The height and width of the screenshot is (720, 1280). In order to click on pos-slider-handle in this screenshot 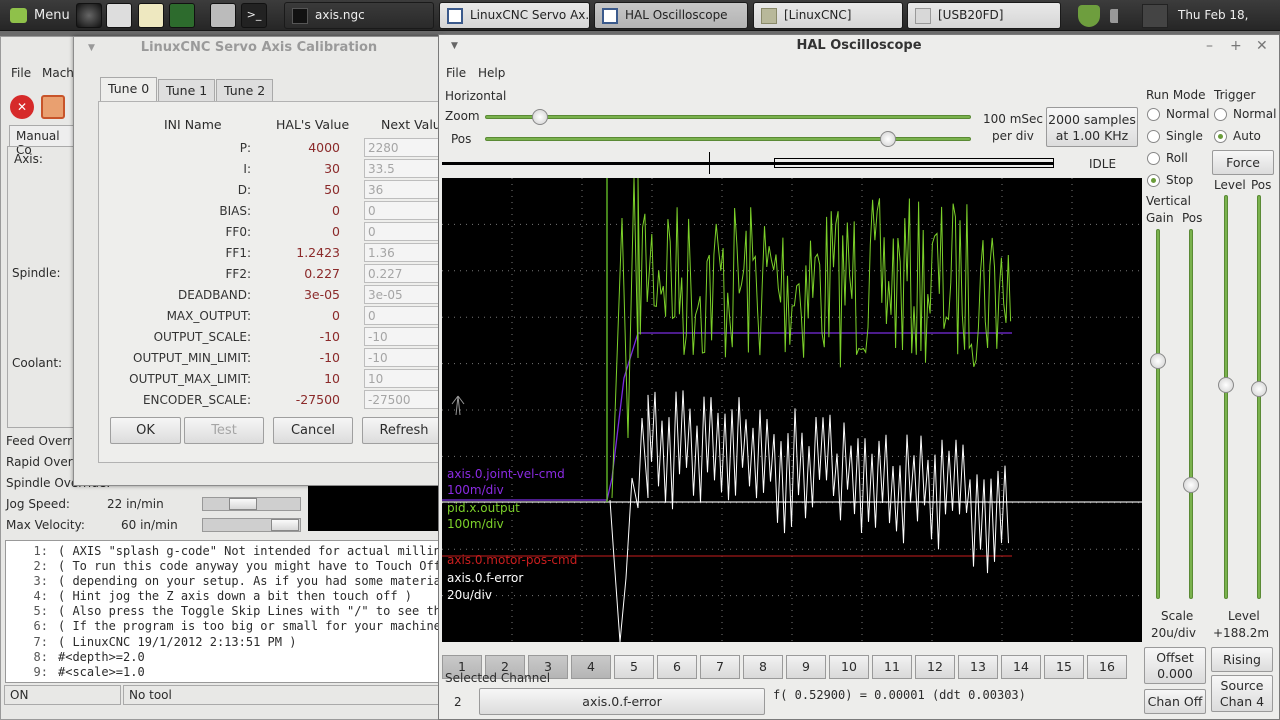, I will do `click(887, 139)`.